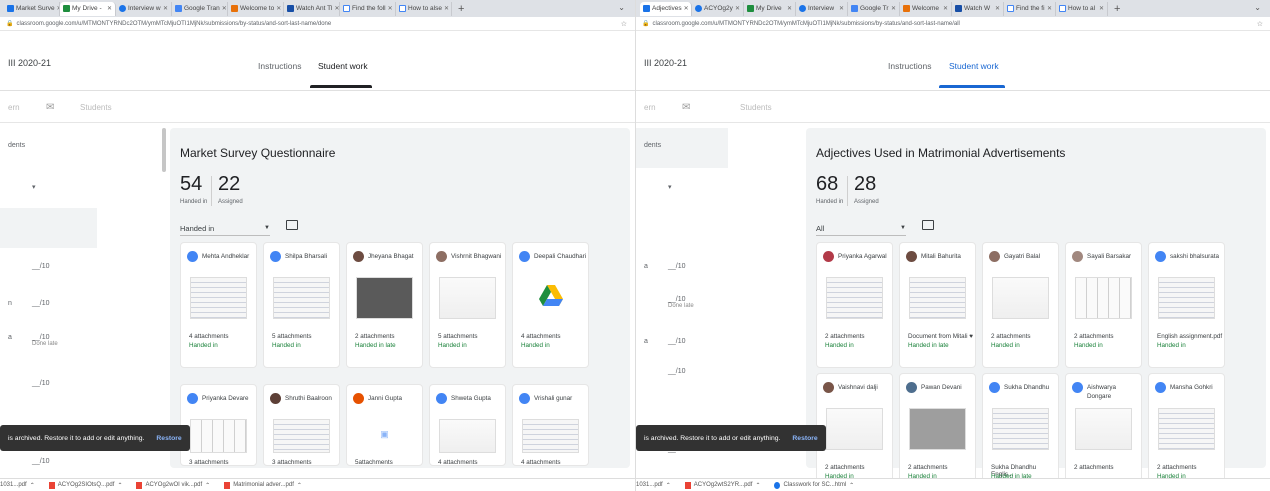 The height and width of the screenshot is (491, 1270). What do you see at coordinates (1030, 8) in the screenshot?
I see `browser-tab: Find the fi ✕` at bounding box center [1030, 8].